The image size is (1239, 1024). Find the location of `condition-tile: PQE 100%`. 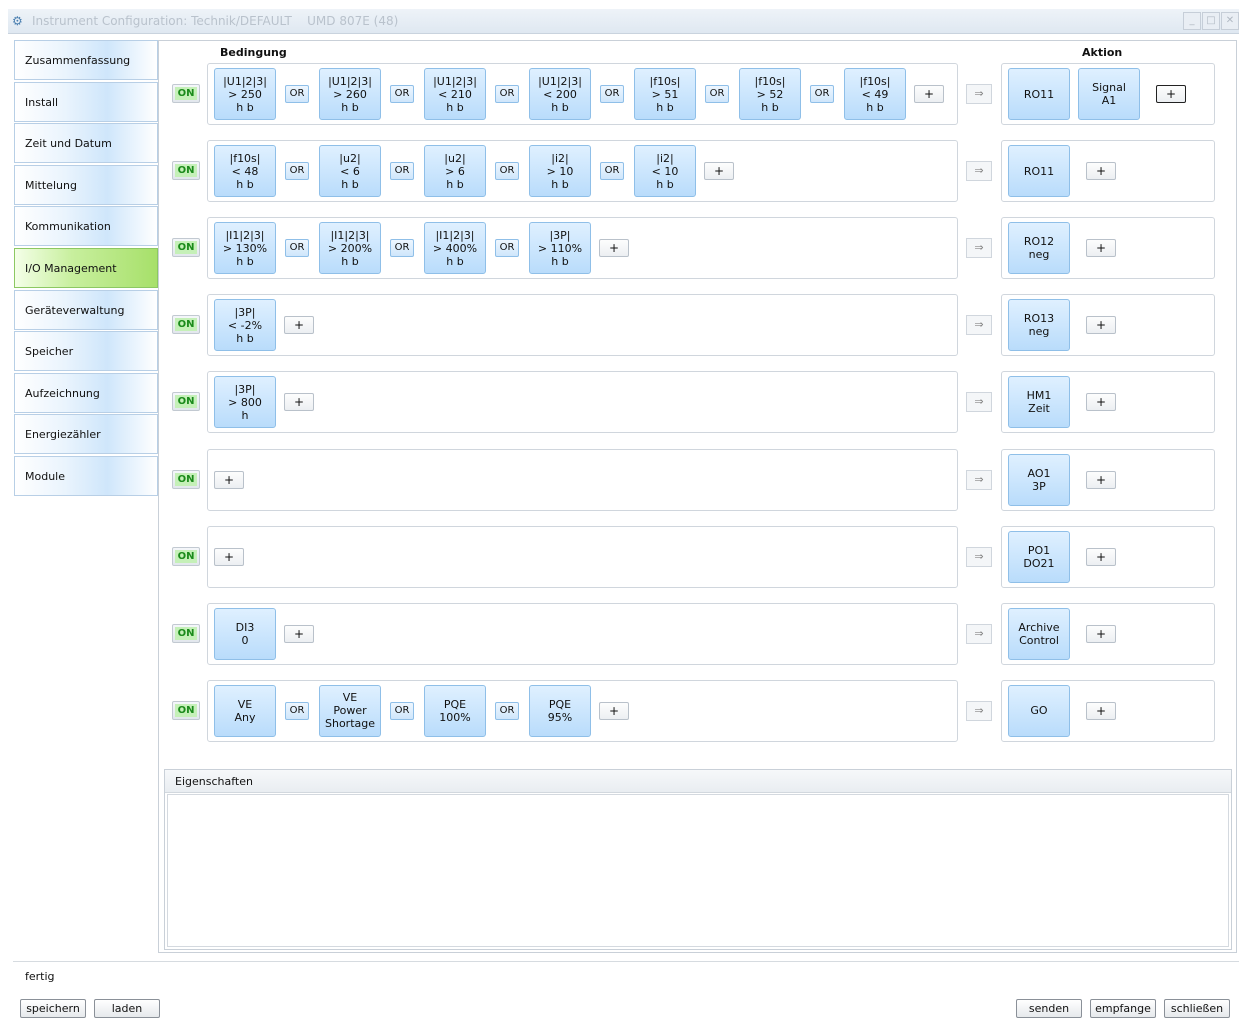

condition-tile: PQE 100% is located at coordinates (455, 710).